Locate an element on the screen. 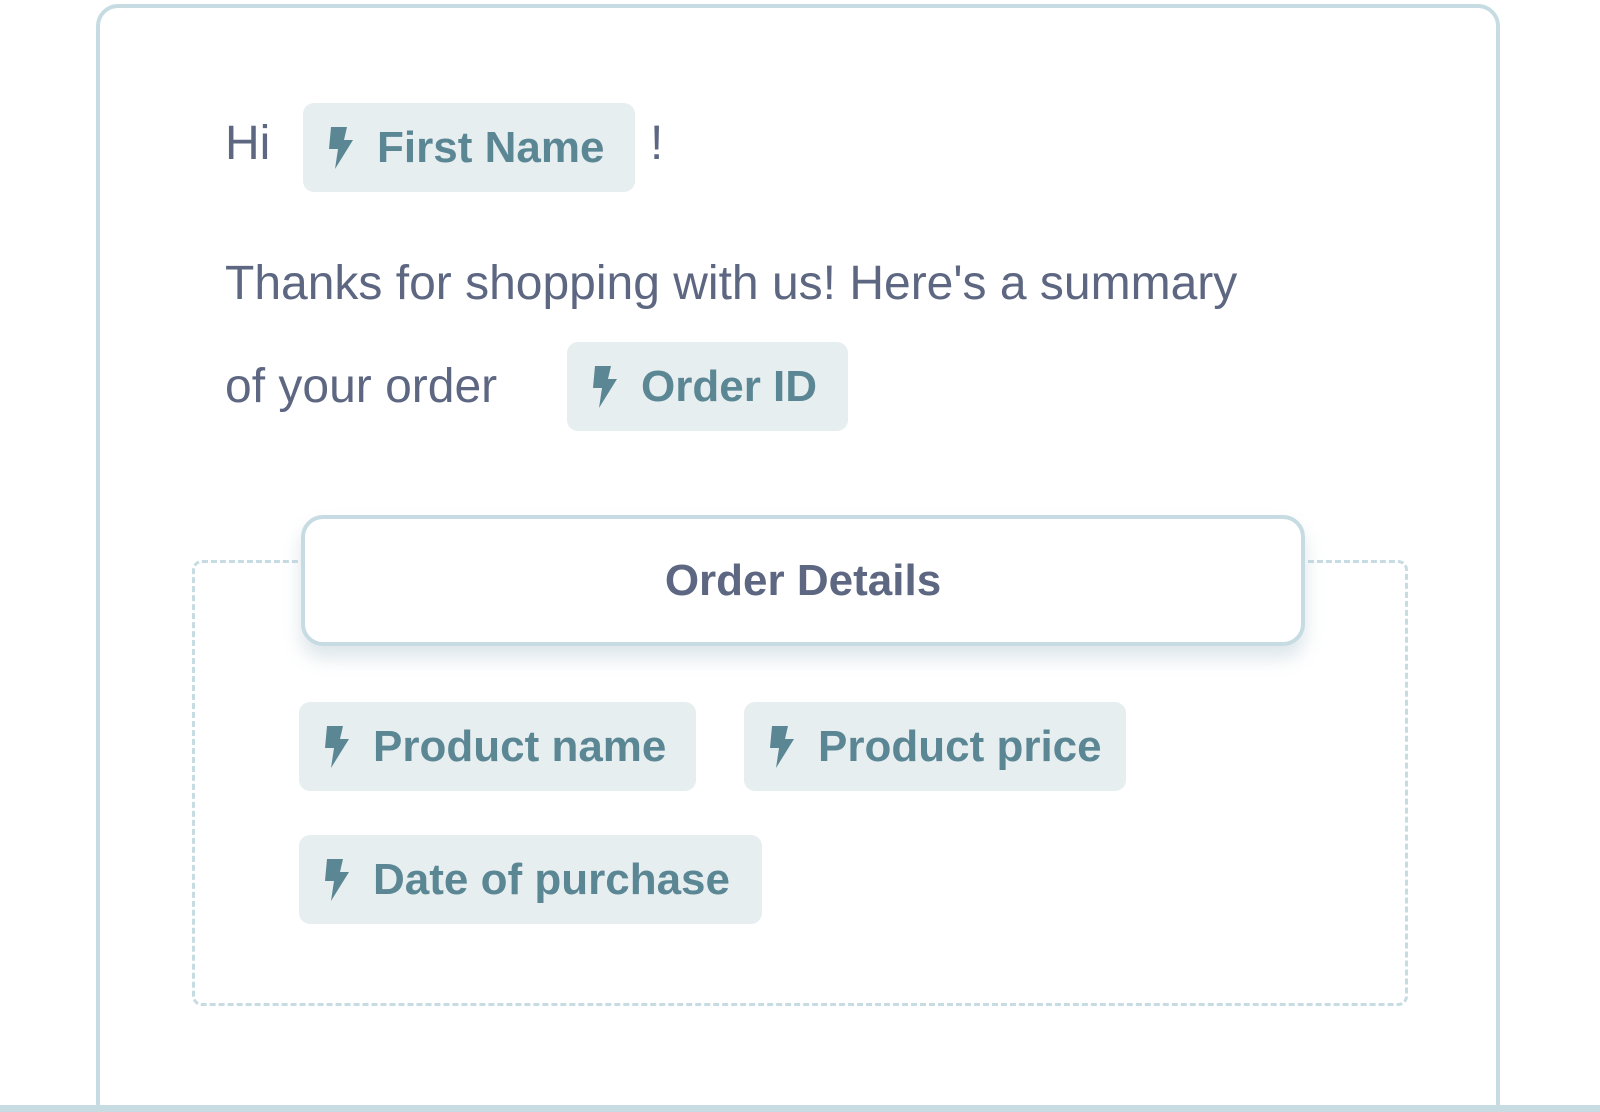 The width and height of the screenshot is (1600, 1112). product-price-token: Product price is located at coordinates (935, 746).